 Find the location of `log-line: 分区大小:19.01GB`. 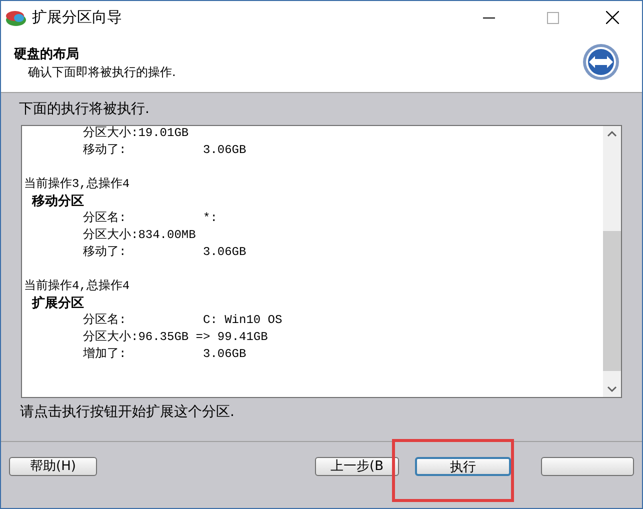

log-line: 分区大小:19.01GB is located at coordinates (136, 134).